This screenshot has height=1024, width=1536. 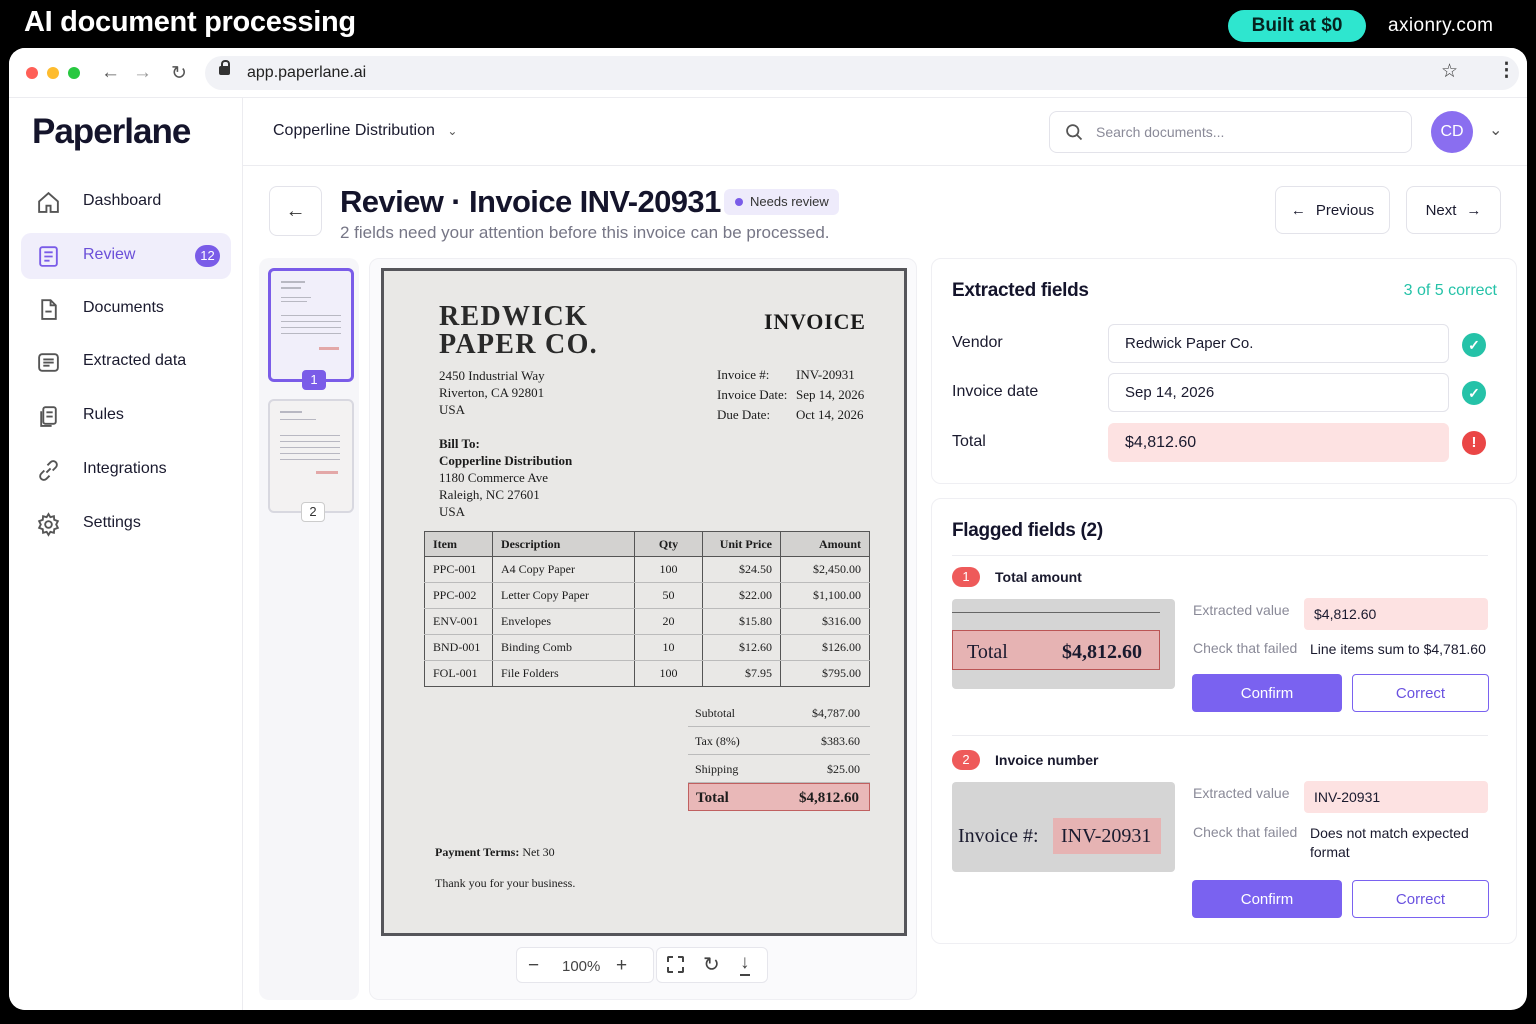 What do you see at coordinates (741, 595) in the screenshot?
I see `table-cell: $22.00` at bounding box center [741, 595].